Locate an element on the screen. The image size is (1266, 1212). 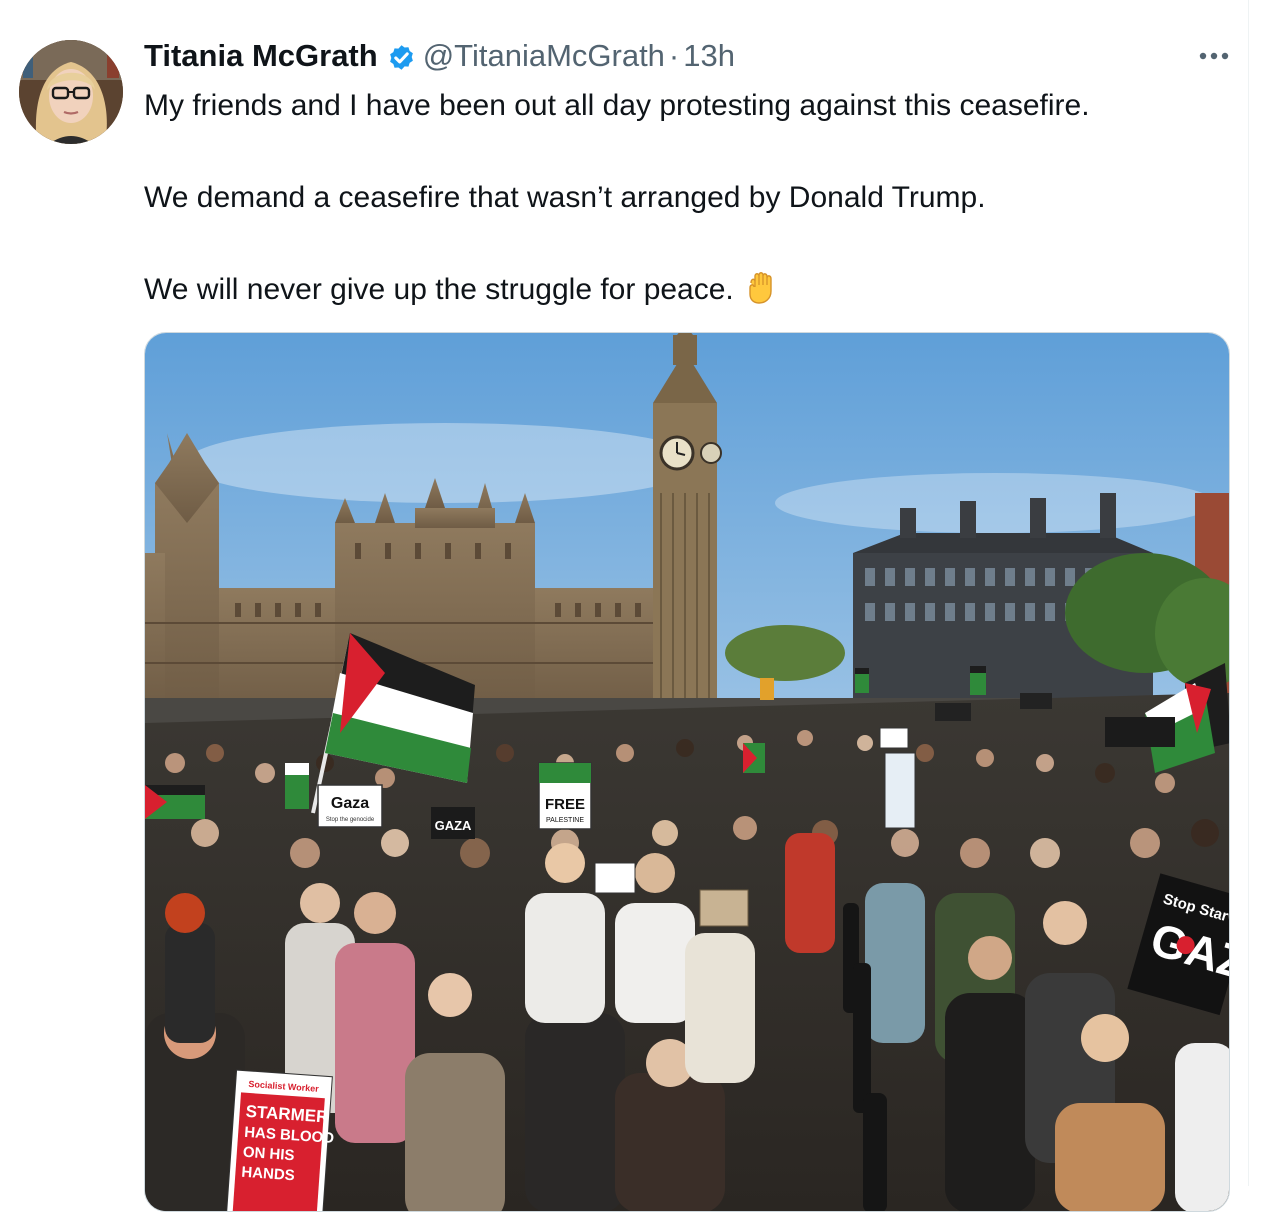
sign-palestine-text: PALESTINE is located at coordinates (565, 820).